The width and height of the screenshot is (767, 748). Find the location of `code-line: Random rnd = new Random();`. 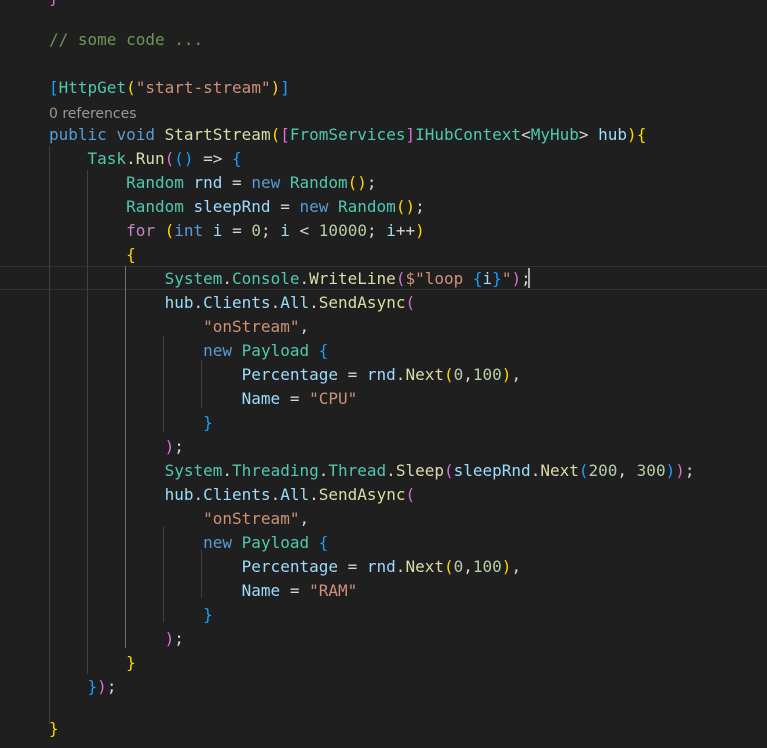

code-line: Random rnd = new Random(); is located at coordinates (213, 183).